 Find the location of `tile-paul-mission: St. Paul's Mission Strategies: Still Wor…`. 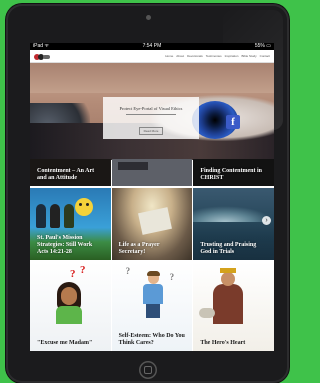

tile-paul-mission: St. Paul's Mission Strategies: Still Wor… is located at coordinates (70, 224).